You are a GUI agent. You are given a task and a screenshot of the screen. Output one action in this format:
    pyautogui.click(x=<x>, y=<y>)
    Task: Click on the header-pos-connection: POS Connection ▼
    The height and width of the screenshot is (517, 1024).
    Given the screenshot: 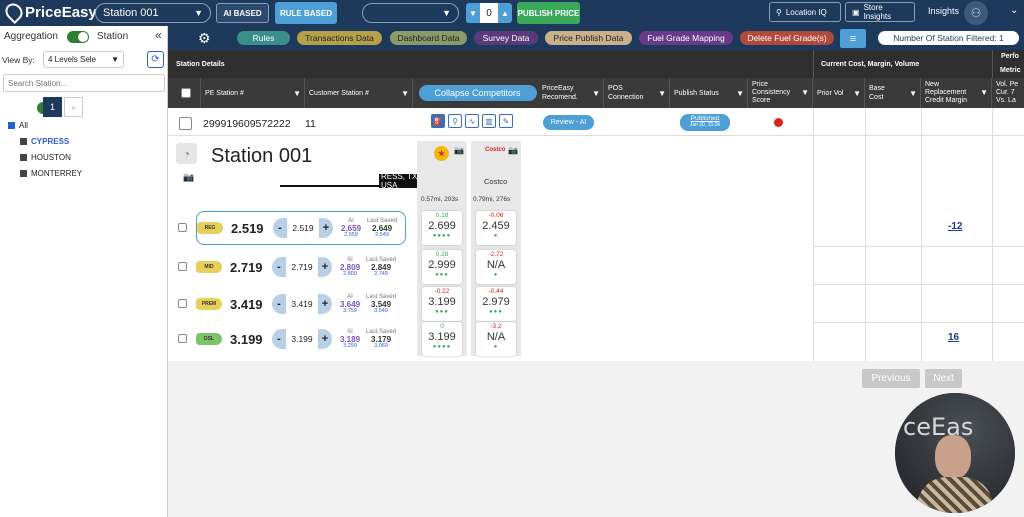 What is the action you would take?
    pyautogui.click(x=637, y=93)
    